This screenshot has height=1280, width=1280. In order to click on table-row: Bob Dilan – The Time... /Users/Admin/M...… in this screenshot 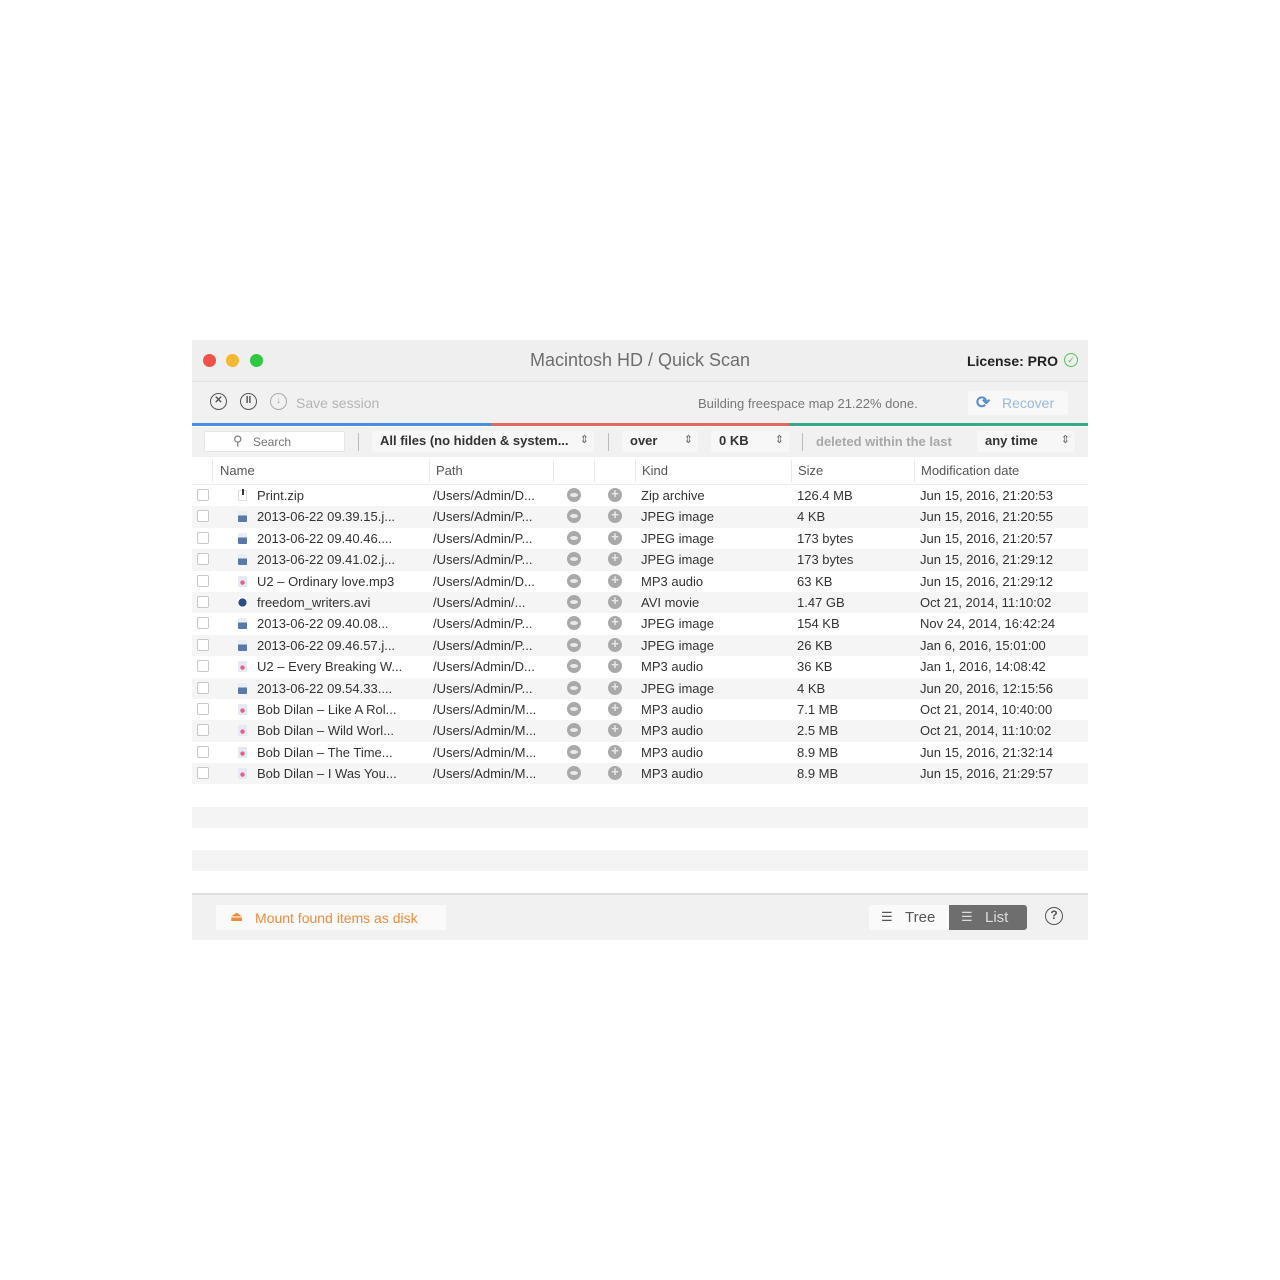, I will do `click(640, 752)`.